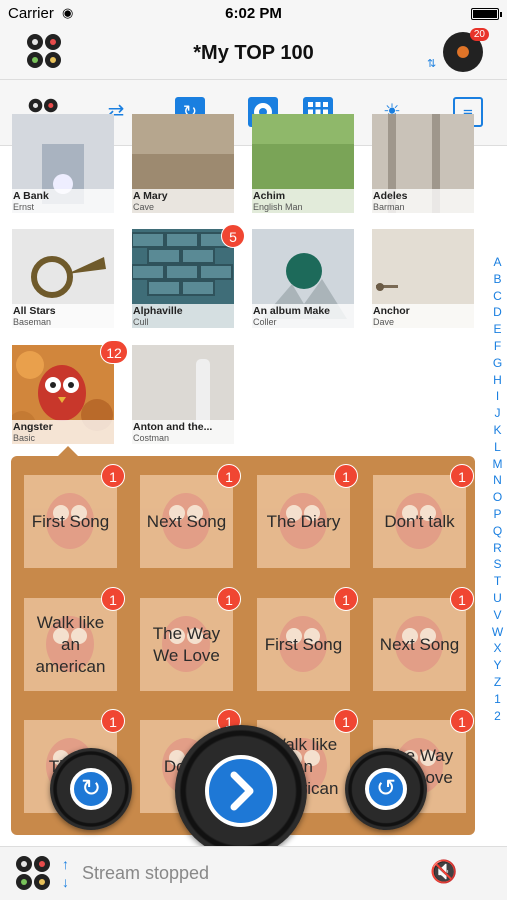 Image resolution: width=507 pixels, height=900 pixels. What do you see at coordinates (497, 262) in the screenshot?
I see `index-letter: A` at bounding box center [497, 262].